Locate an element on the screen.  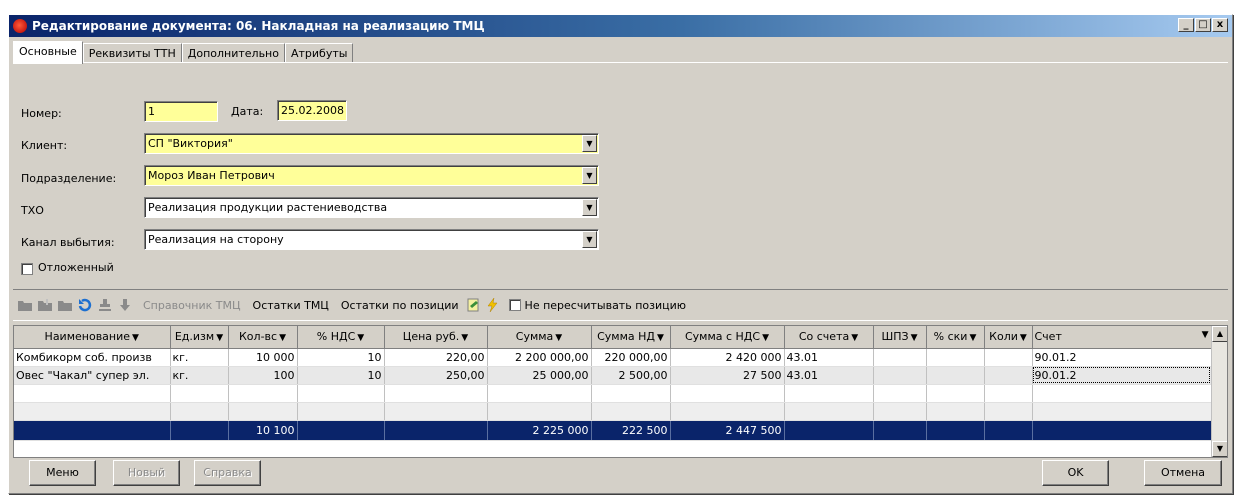
arrow-down-icon is located at coordinates (125, 305).